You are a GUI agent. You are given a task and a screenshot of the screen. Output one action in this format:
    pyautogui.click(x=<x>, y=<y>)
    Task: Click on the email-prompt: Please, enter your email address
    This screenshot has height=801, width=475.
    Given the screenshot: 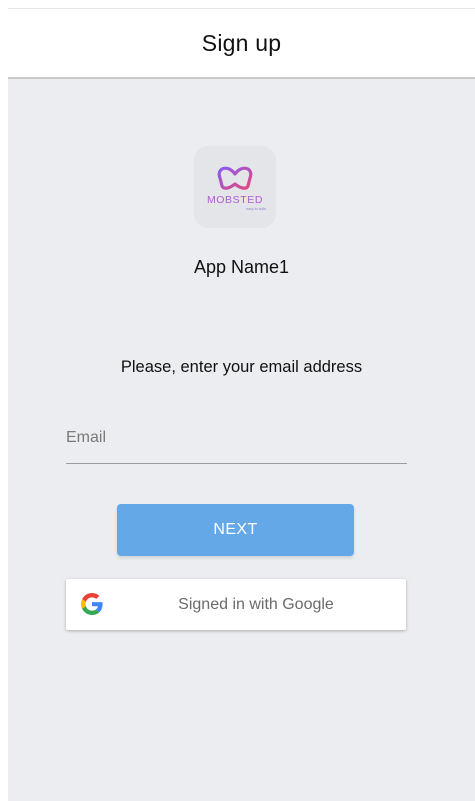 What is the action you would take?
    pyautogui.click(x=241, y=367)
    